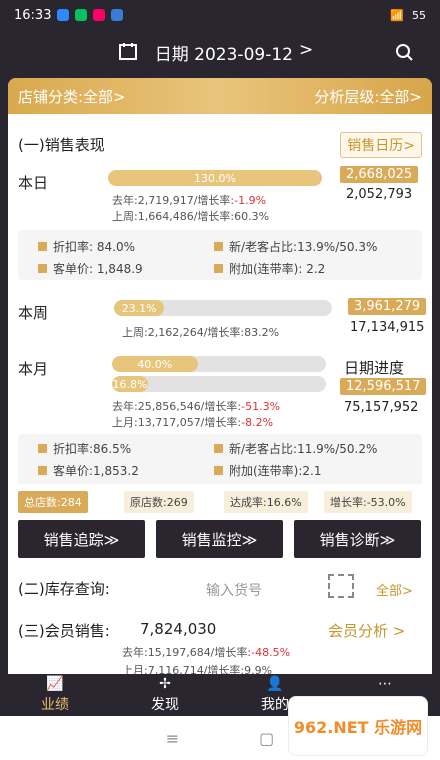 Image resolution: width=440 pixels, height=760 pixels. Describe the element at coordinates (385, 684) in the screenshot. I see `more-icon: ⋯` at that location.